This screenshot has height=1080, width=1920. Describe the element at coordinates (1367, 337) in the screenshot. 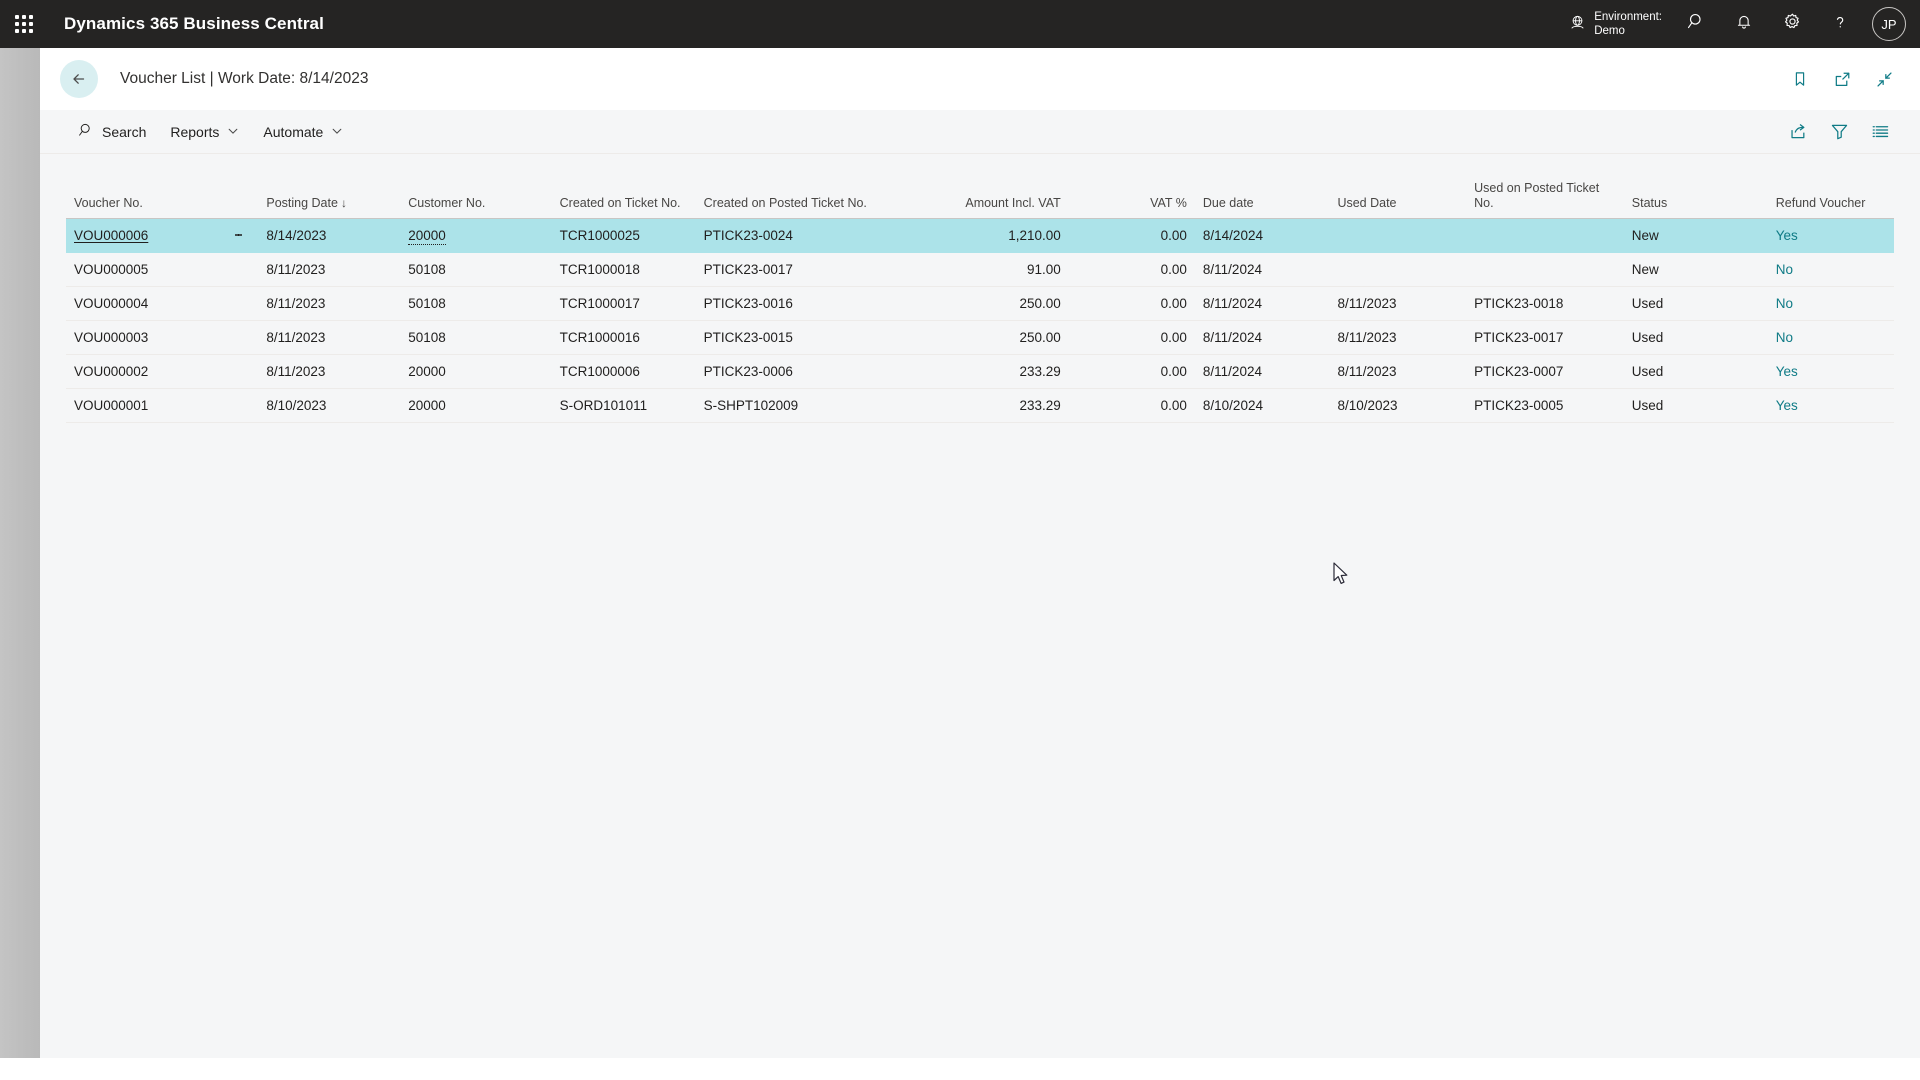

I see `cell-used-date: 8/11/2023` at that location.